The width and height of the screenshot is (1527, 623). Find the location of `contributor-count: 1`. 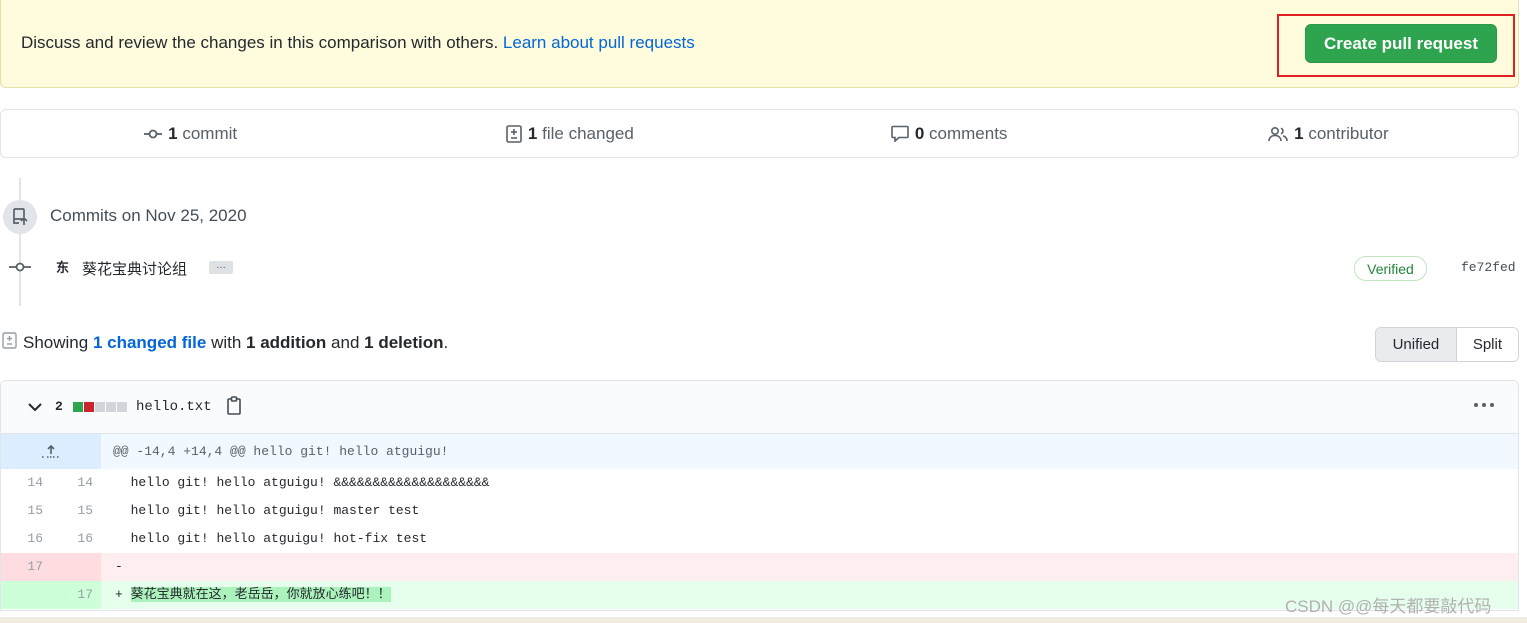

contributor-count: 1 is located at coordinates (1299, 133).